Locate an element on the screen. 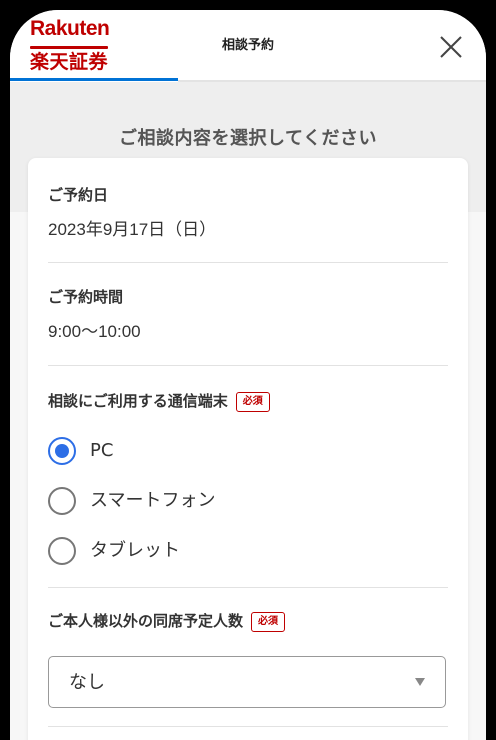 The height and width of the screenshot is (740, 496). date-label: ご予約日 is located at coordinates (78, 195).